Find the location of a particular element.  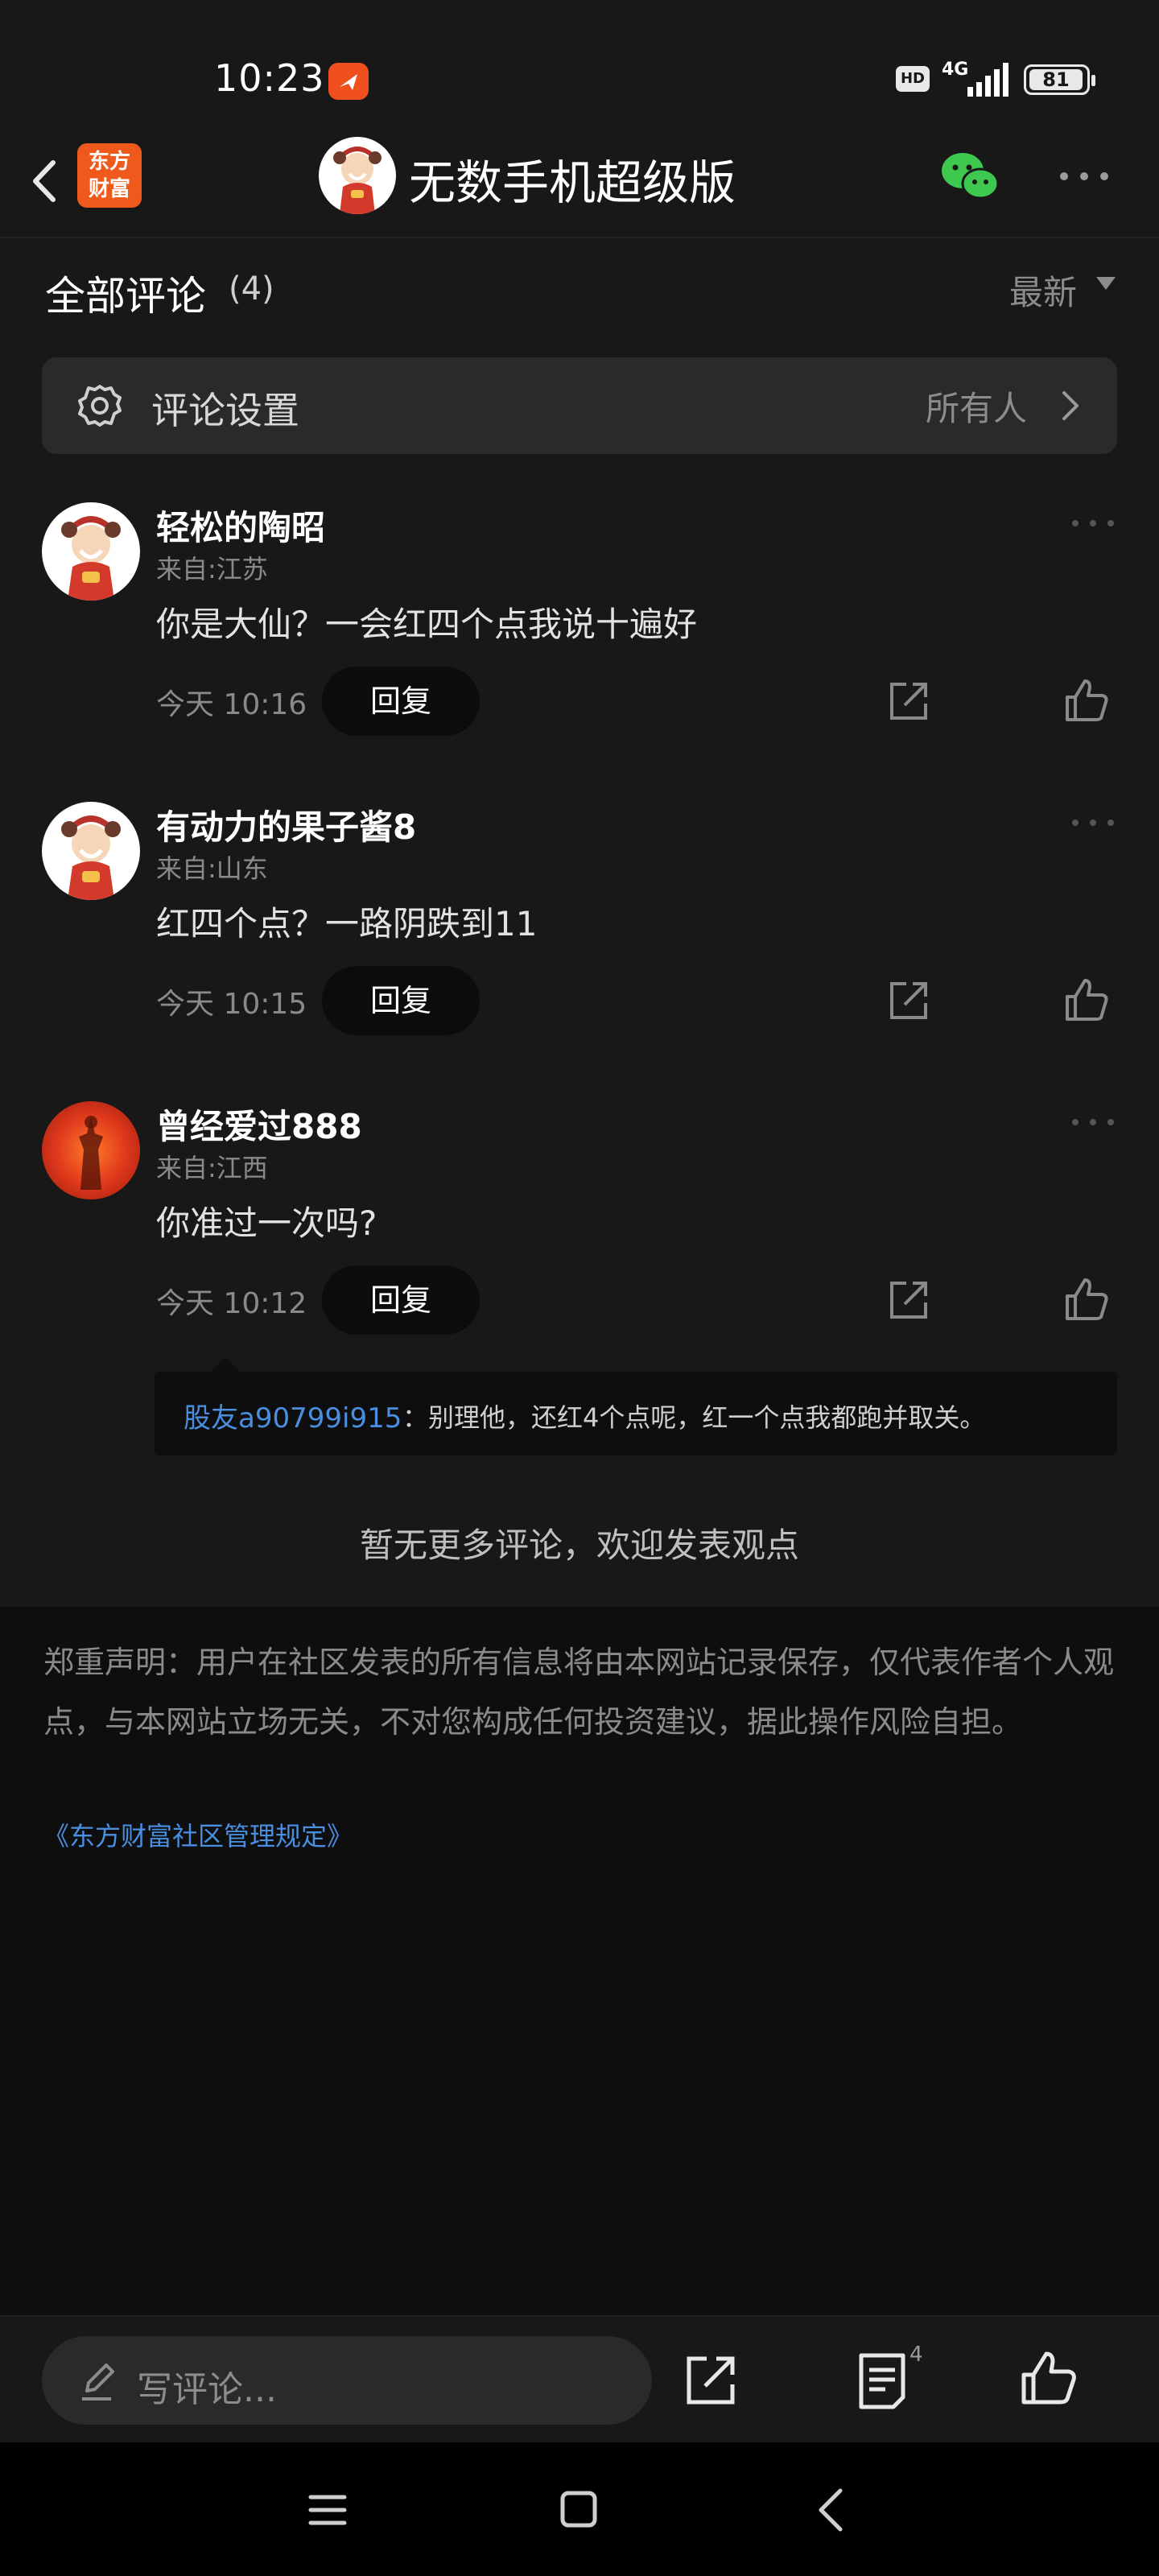

comments-count-badge: 4 is located at coordinates (916, 2355).